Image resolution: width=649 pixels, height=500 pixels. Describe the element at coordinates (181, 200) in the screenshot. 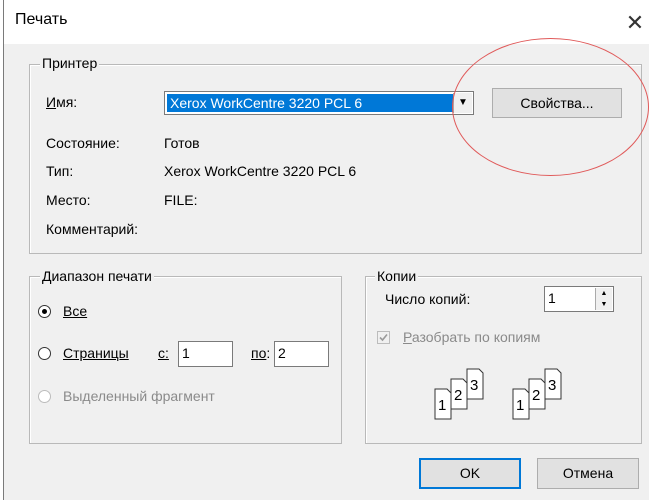

I see `where-value: FILE:` at that location.